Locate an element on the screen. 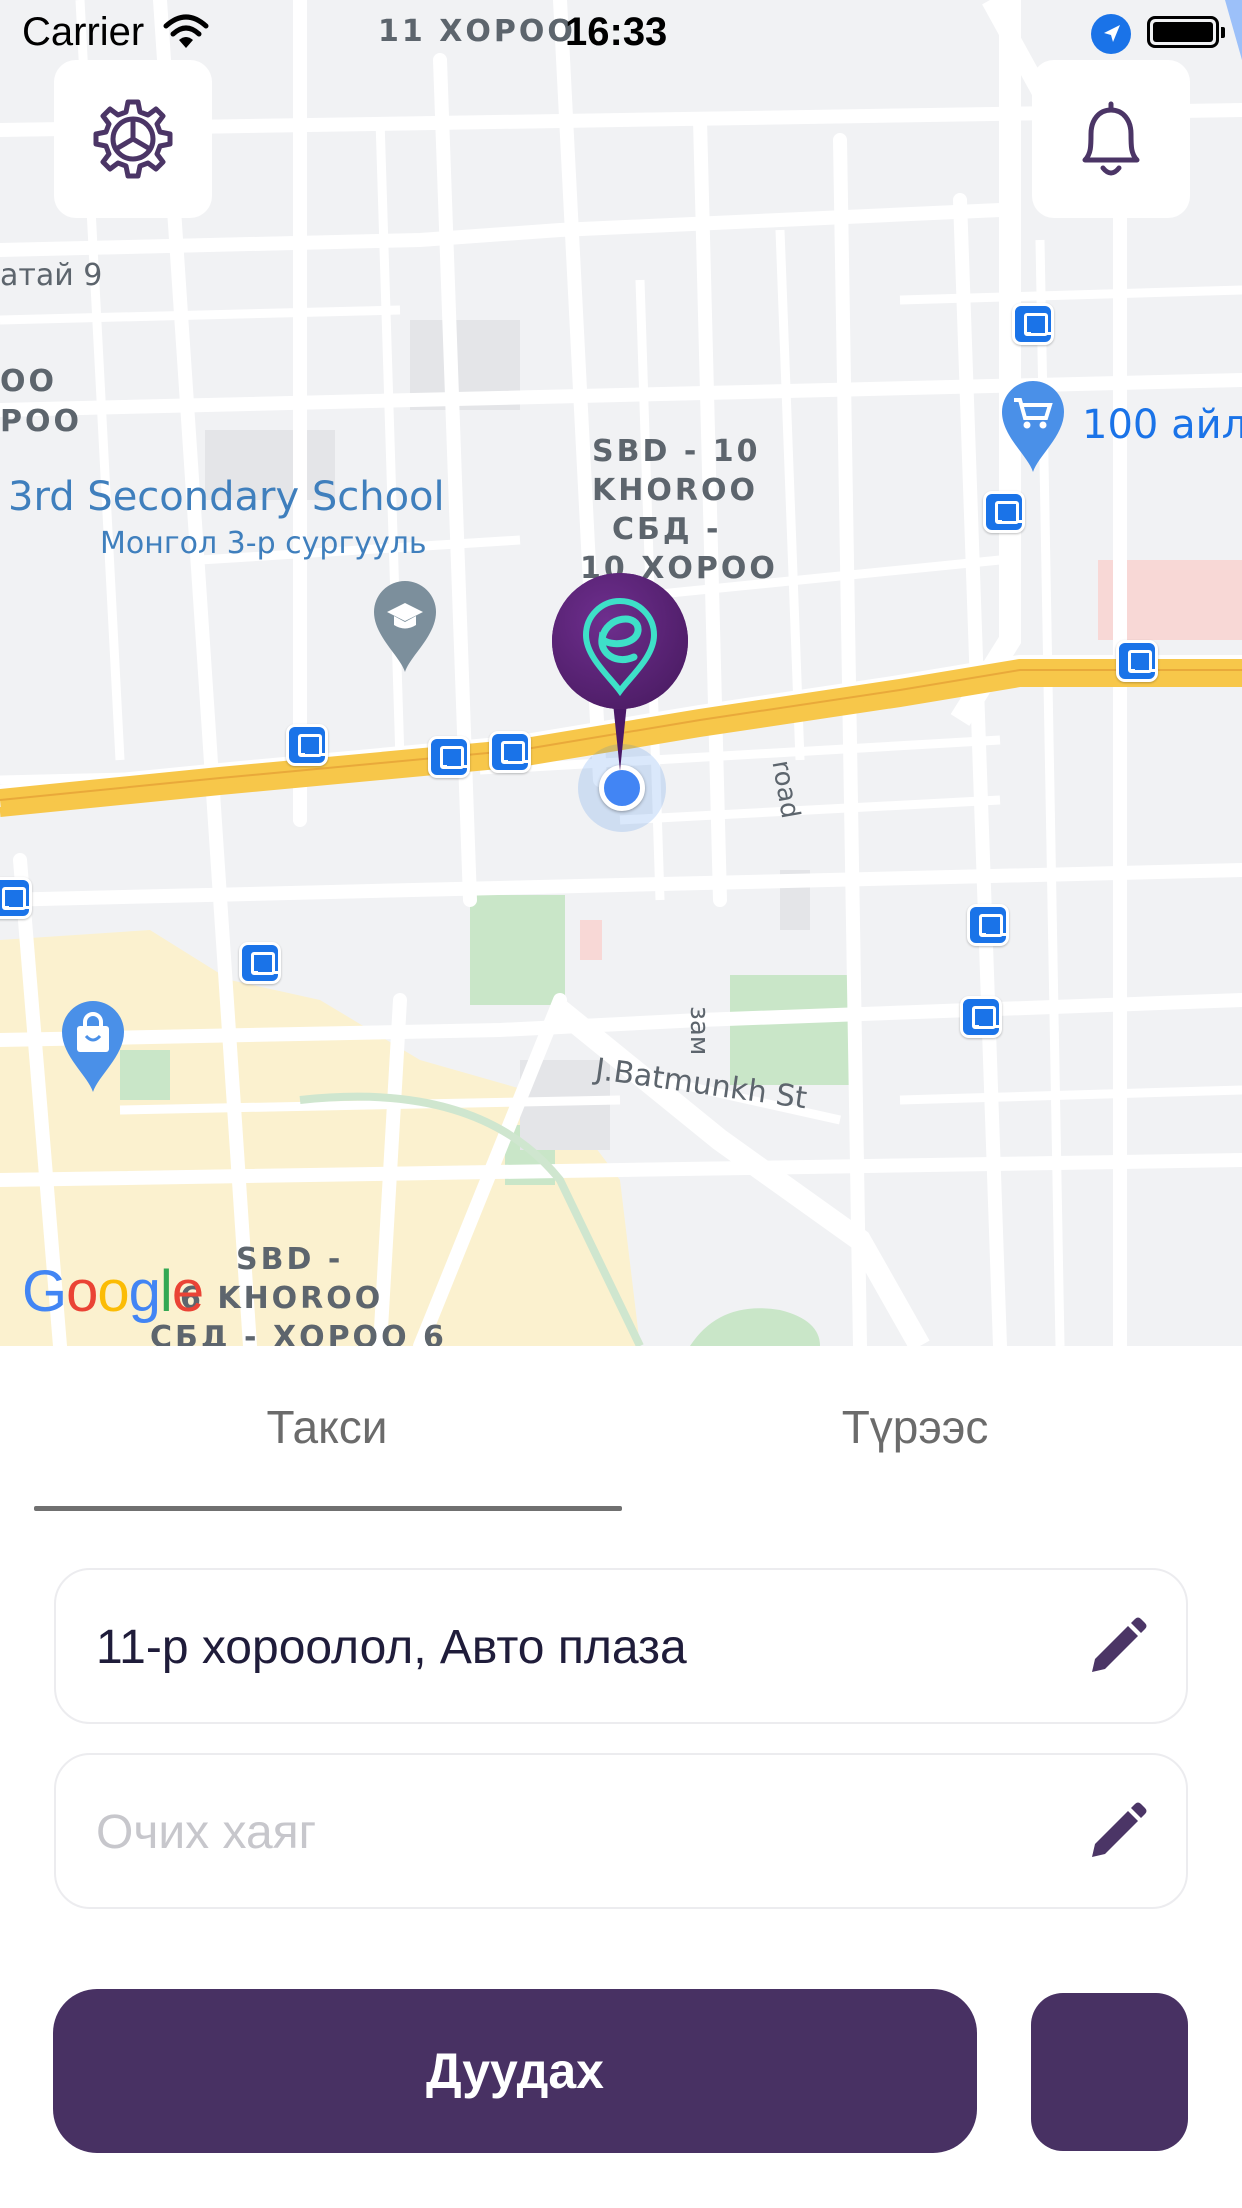  tab-rent: Түрээс is located at coordinates (915, 1427).